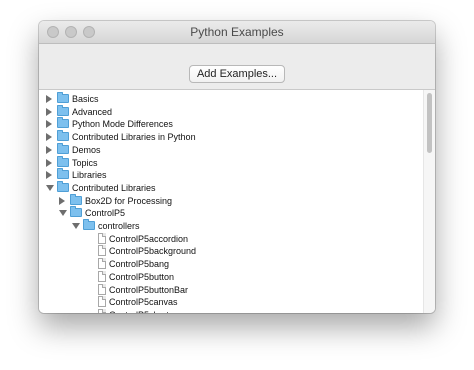 Image resolution: width=474 pixels, height=370 pixels. I want to click on tree-folder-item: Topics, so click(231, 162).